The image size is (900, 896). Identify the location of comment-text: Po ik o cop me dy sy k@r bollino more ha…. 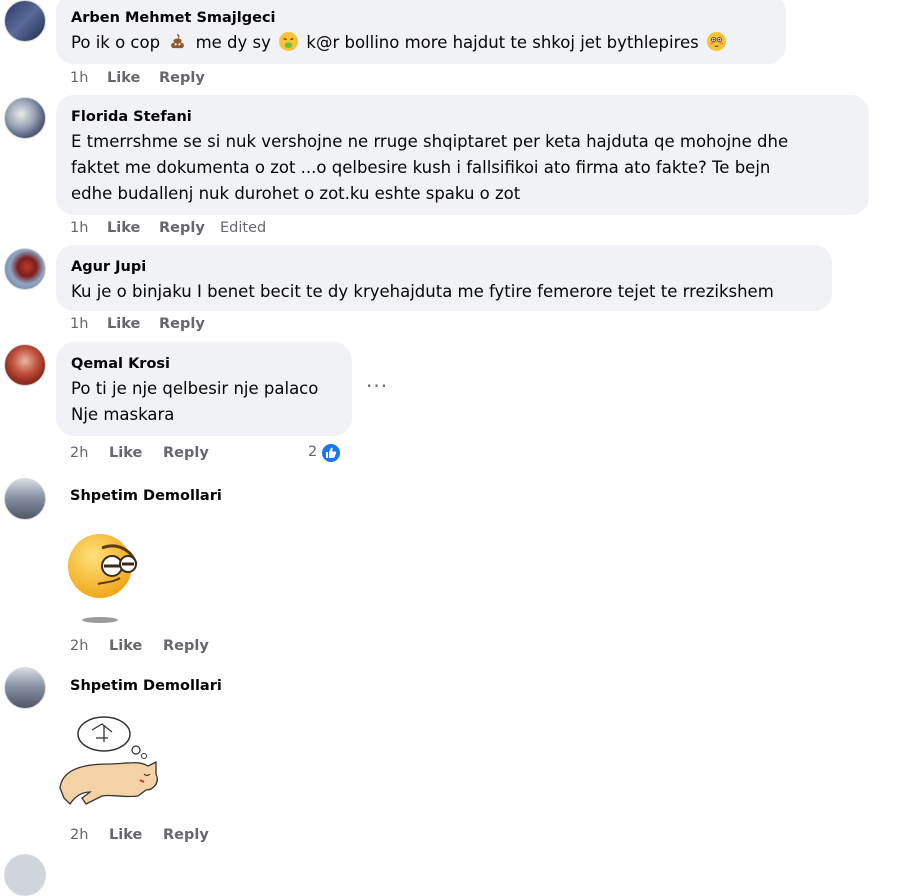
(422, 43).